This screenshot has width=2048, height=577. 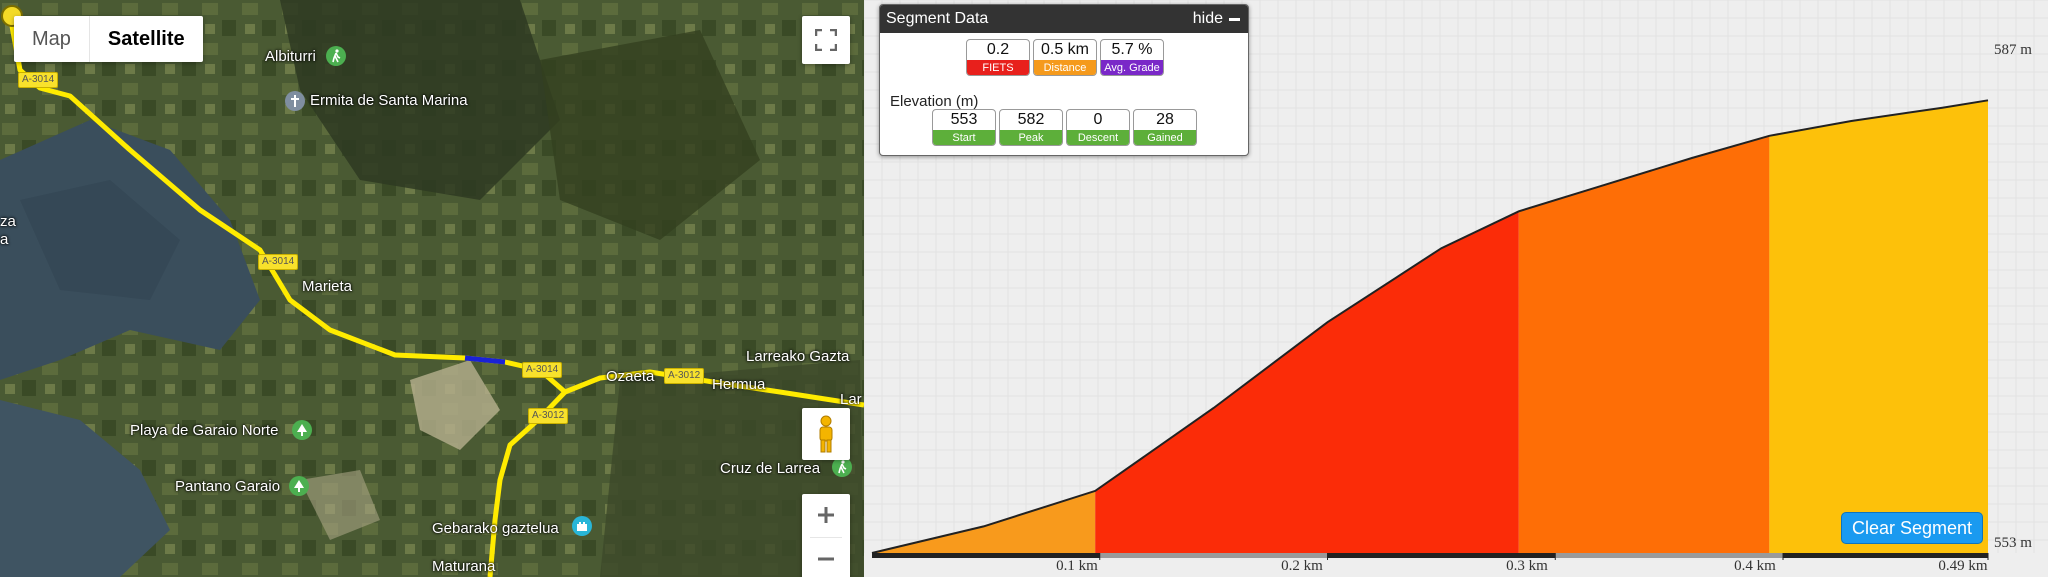 I want to click on stat-value: 5.7 %, so click(x=1132, y=49).